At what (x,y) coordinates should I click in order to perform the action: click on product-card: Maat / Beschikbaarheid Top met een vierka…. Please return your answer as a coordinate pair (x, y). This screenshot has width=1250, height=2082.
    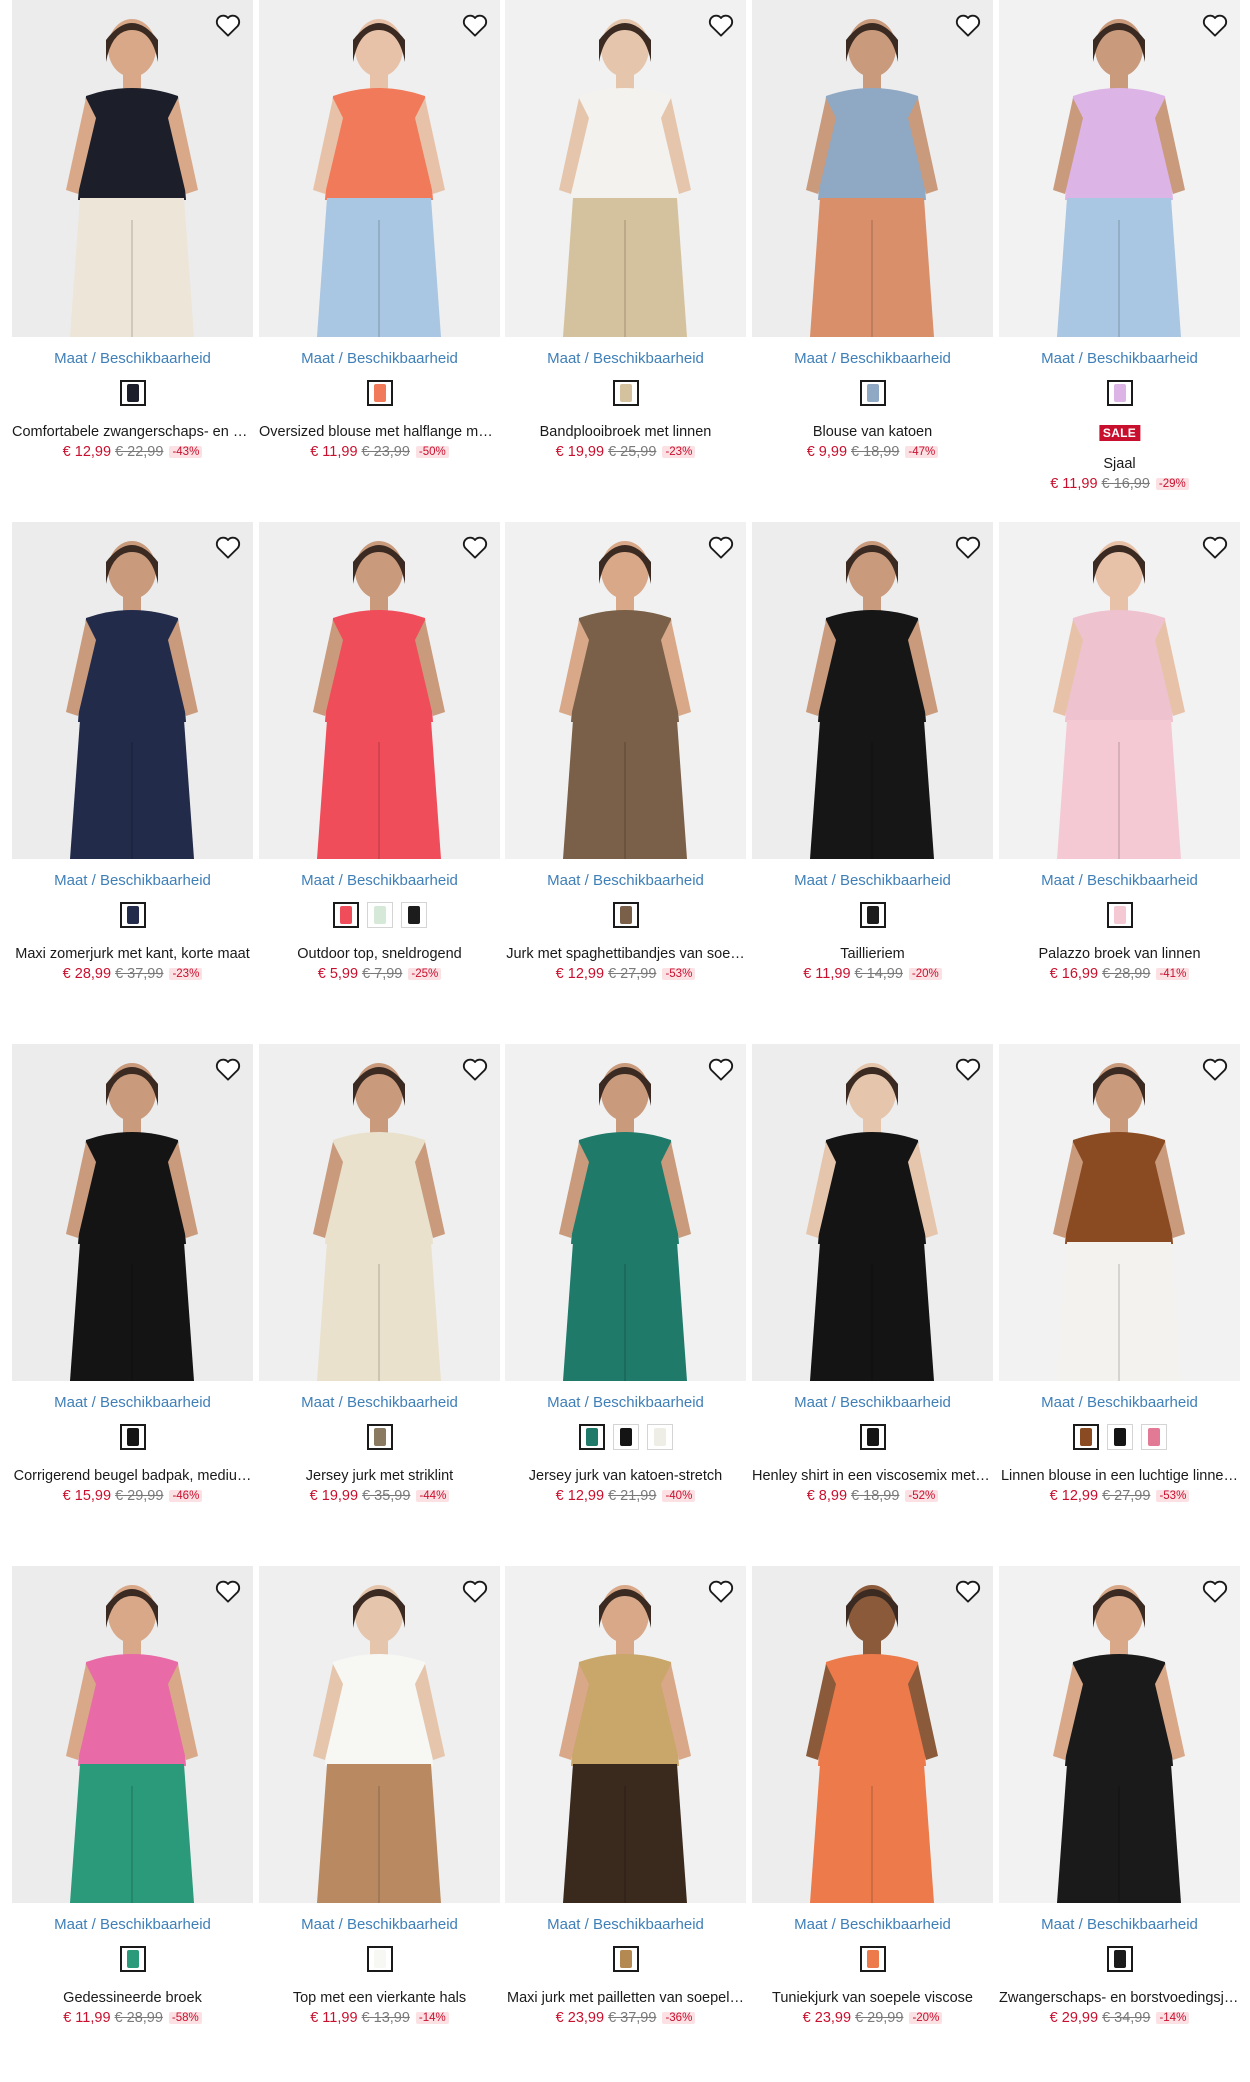
    Looking at the image, I should click on (379, 1816).